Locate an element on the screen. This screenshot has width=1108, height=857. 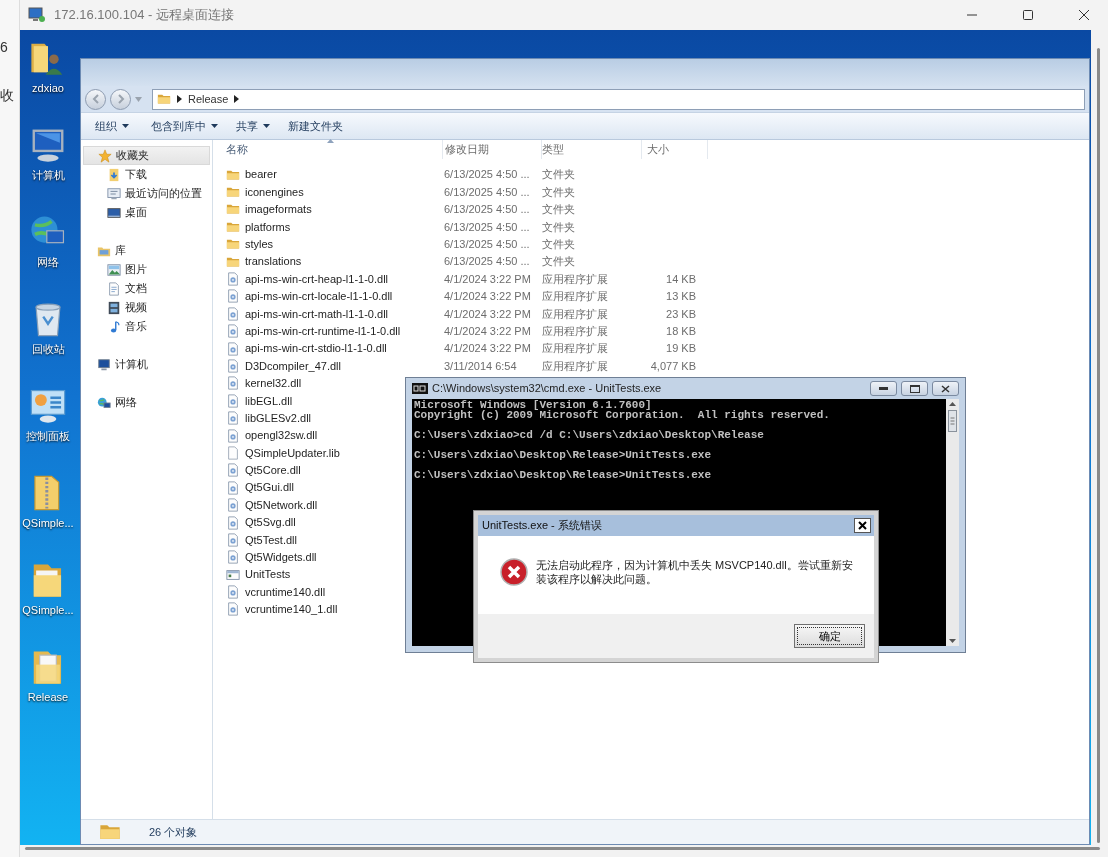
breadcrumb-item: Release is located at coordinates (208, 99).